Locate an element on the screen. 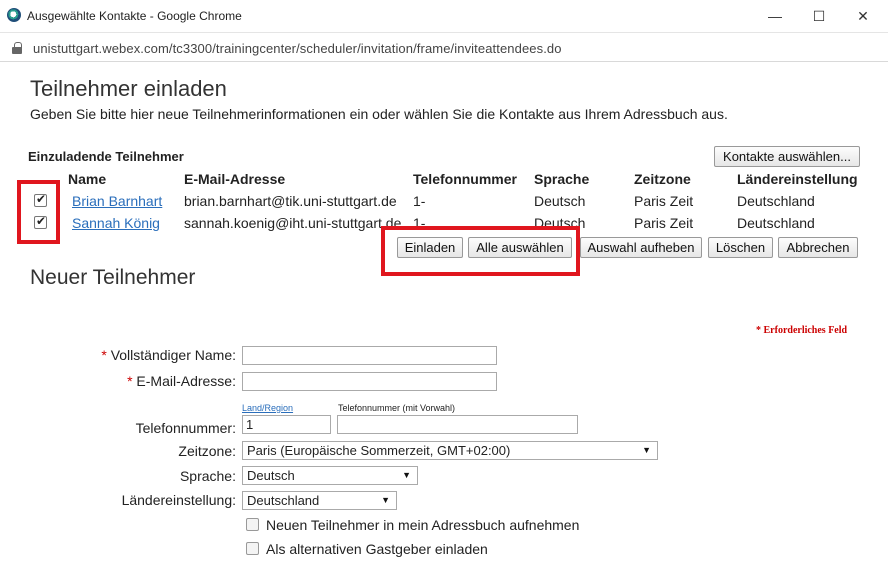  full-name-input is located at coordinates (369, 355).